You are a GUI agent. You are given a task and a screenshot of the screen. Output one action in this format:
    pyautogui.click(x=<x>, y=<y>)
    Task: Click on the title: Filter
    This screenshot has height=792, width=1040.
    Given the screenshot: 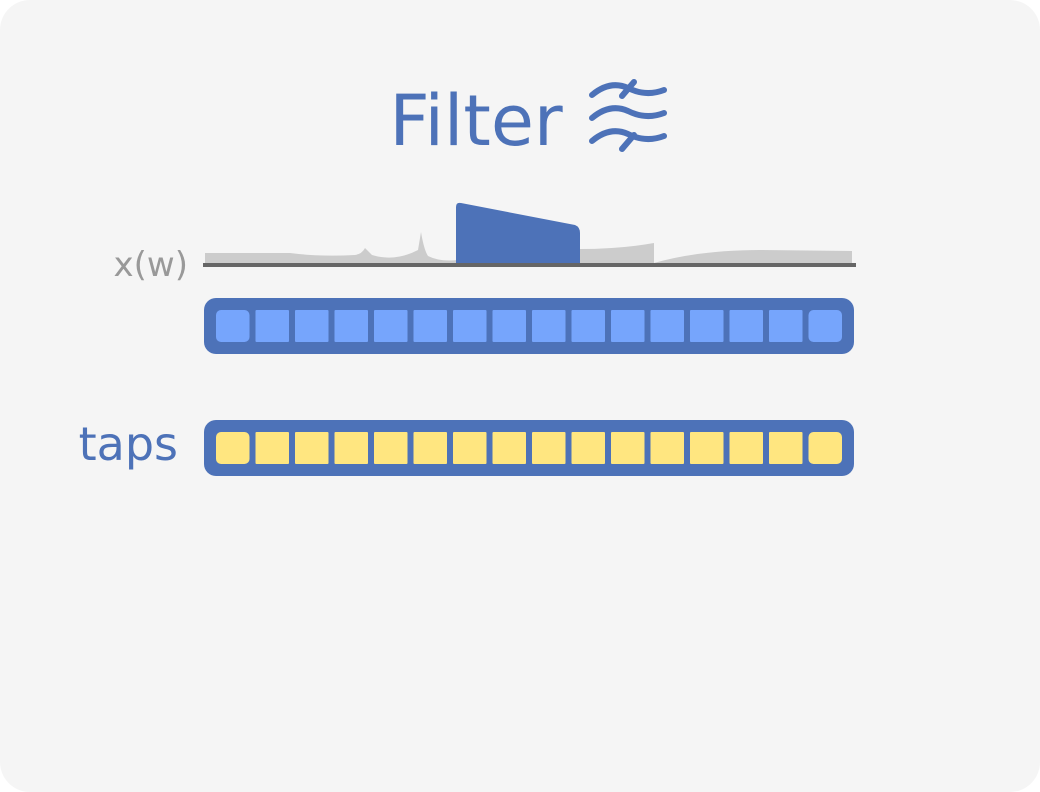 What is the action you would take?
    pyautogui.click(x=476, y=121)
    